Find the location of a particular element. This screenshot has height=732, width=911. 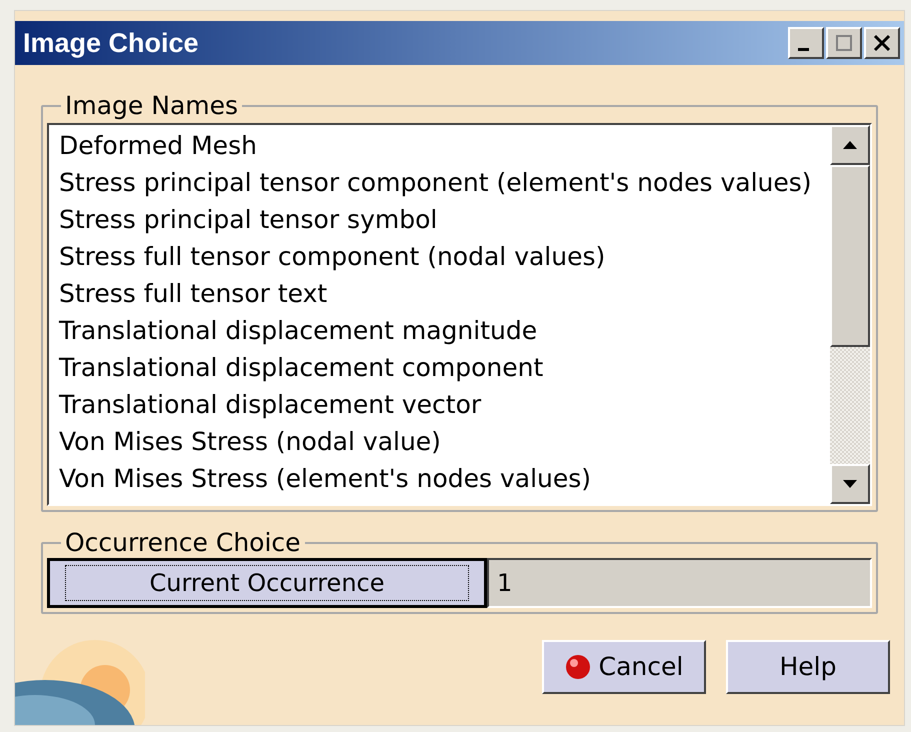

list-item: Von Mises Stress (nodal value) is located at coordinates (444, 441).